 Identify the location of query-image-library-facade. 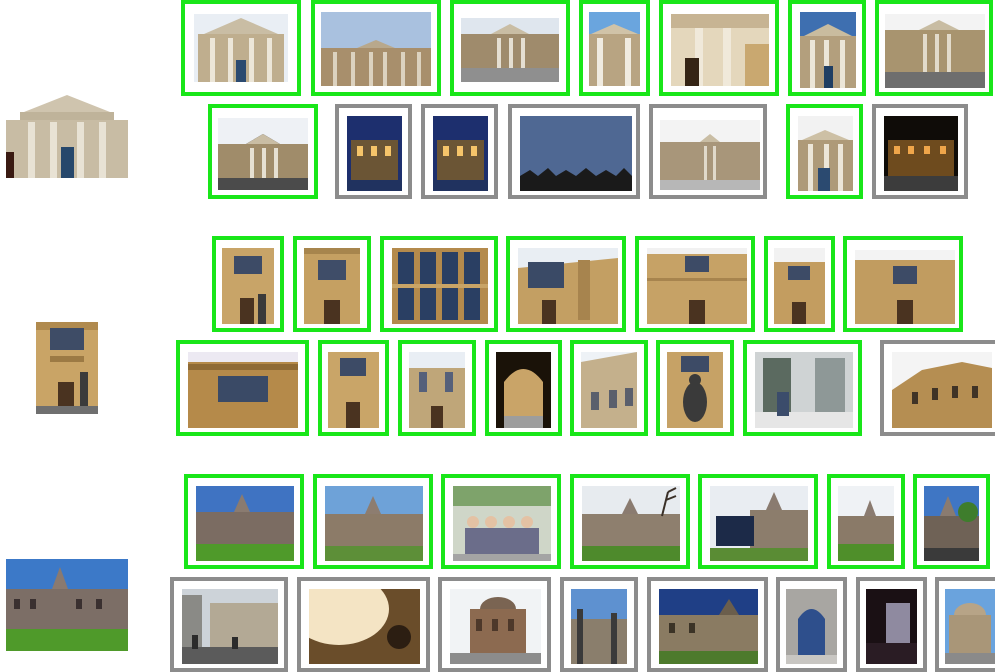
(67, 368).